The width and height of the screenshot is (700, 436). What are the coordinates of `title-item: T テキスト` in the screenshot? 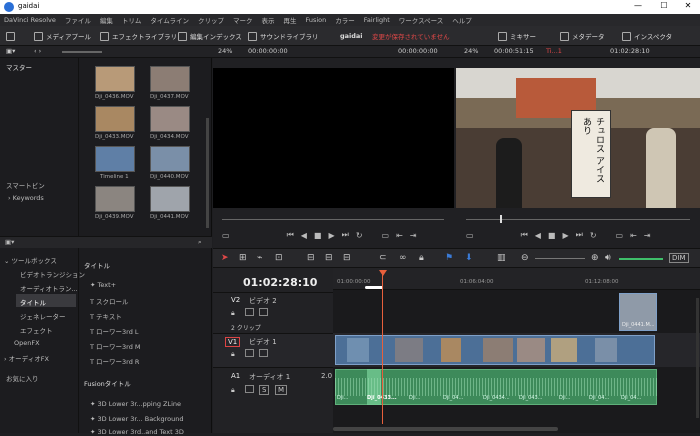 It's located at (106, 316).